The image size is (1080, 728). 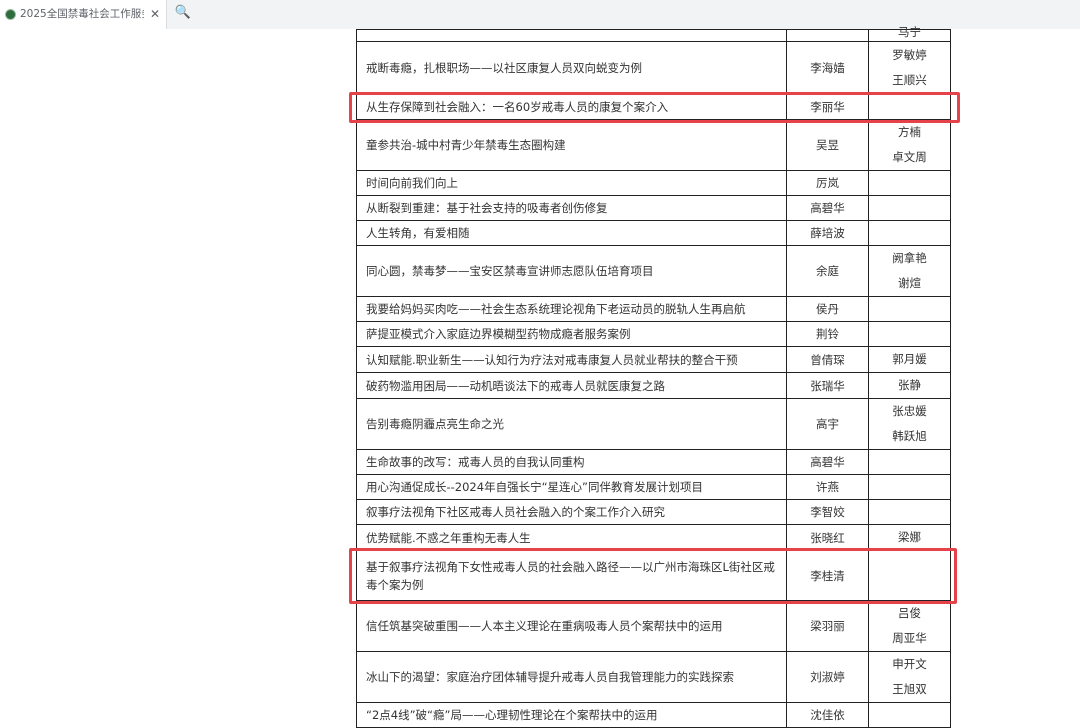 What do you see at coordinates (909, 80) in the screenshot?
I see `partner-name: 王顺兴` at bounding box center [909, 80].